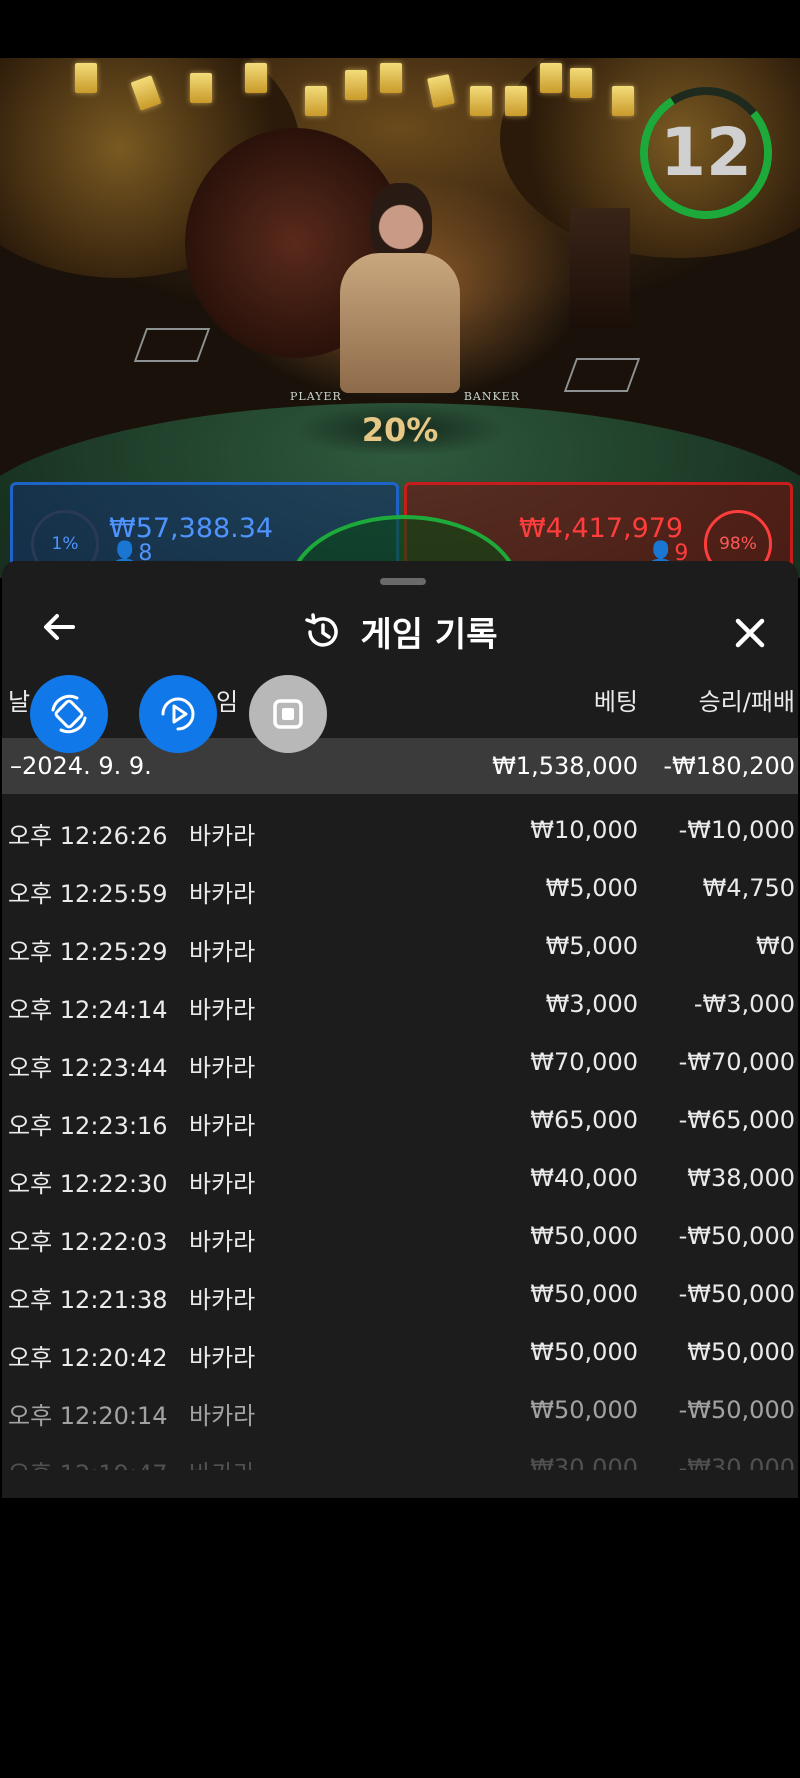 This screenshot has width=800, height=1778. I want to click on row-winloss: -₩10,000, so click(736, 830).